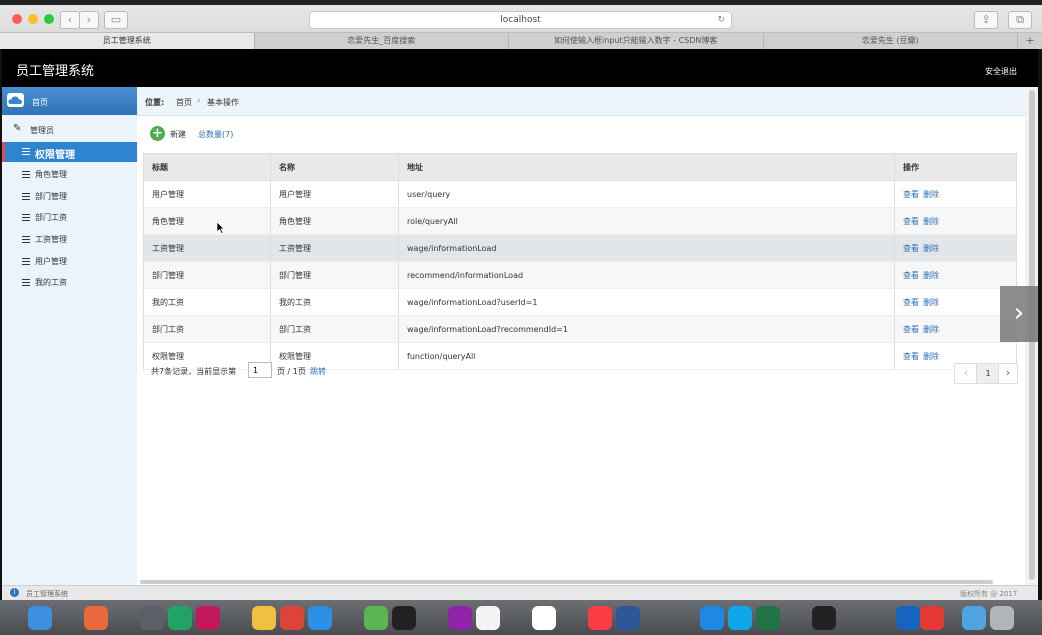 Image resolution: width=1042 pixels, height=635 pixels. I want to click on breadcrumb-home-link: 首页, so click(184, 102).